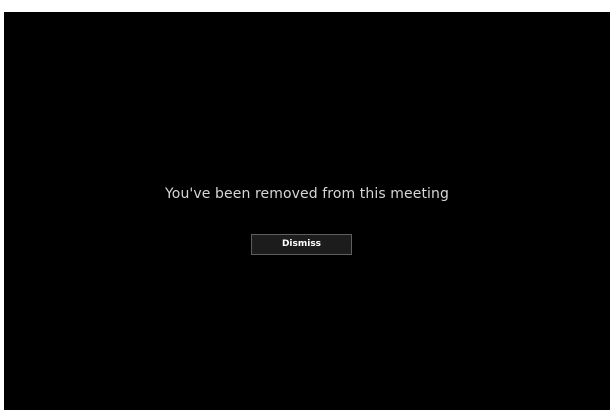 The width and height of the screenshot is (614, 410). Describe the element at coordinates (307, 194) in the screenshot. I see `removed-message: You've been removed from this meeting` at that location.